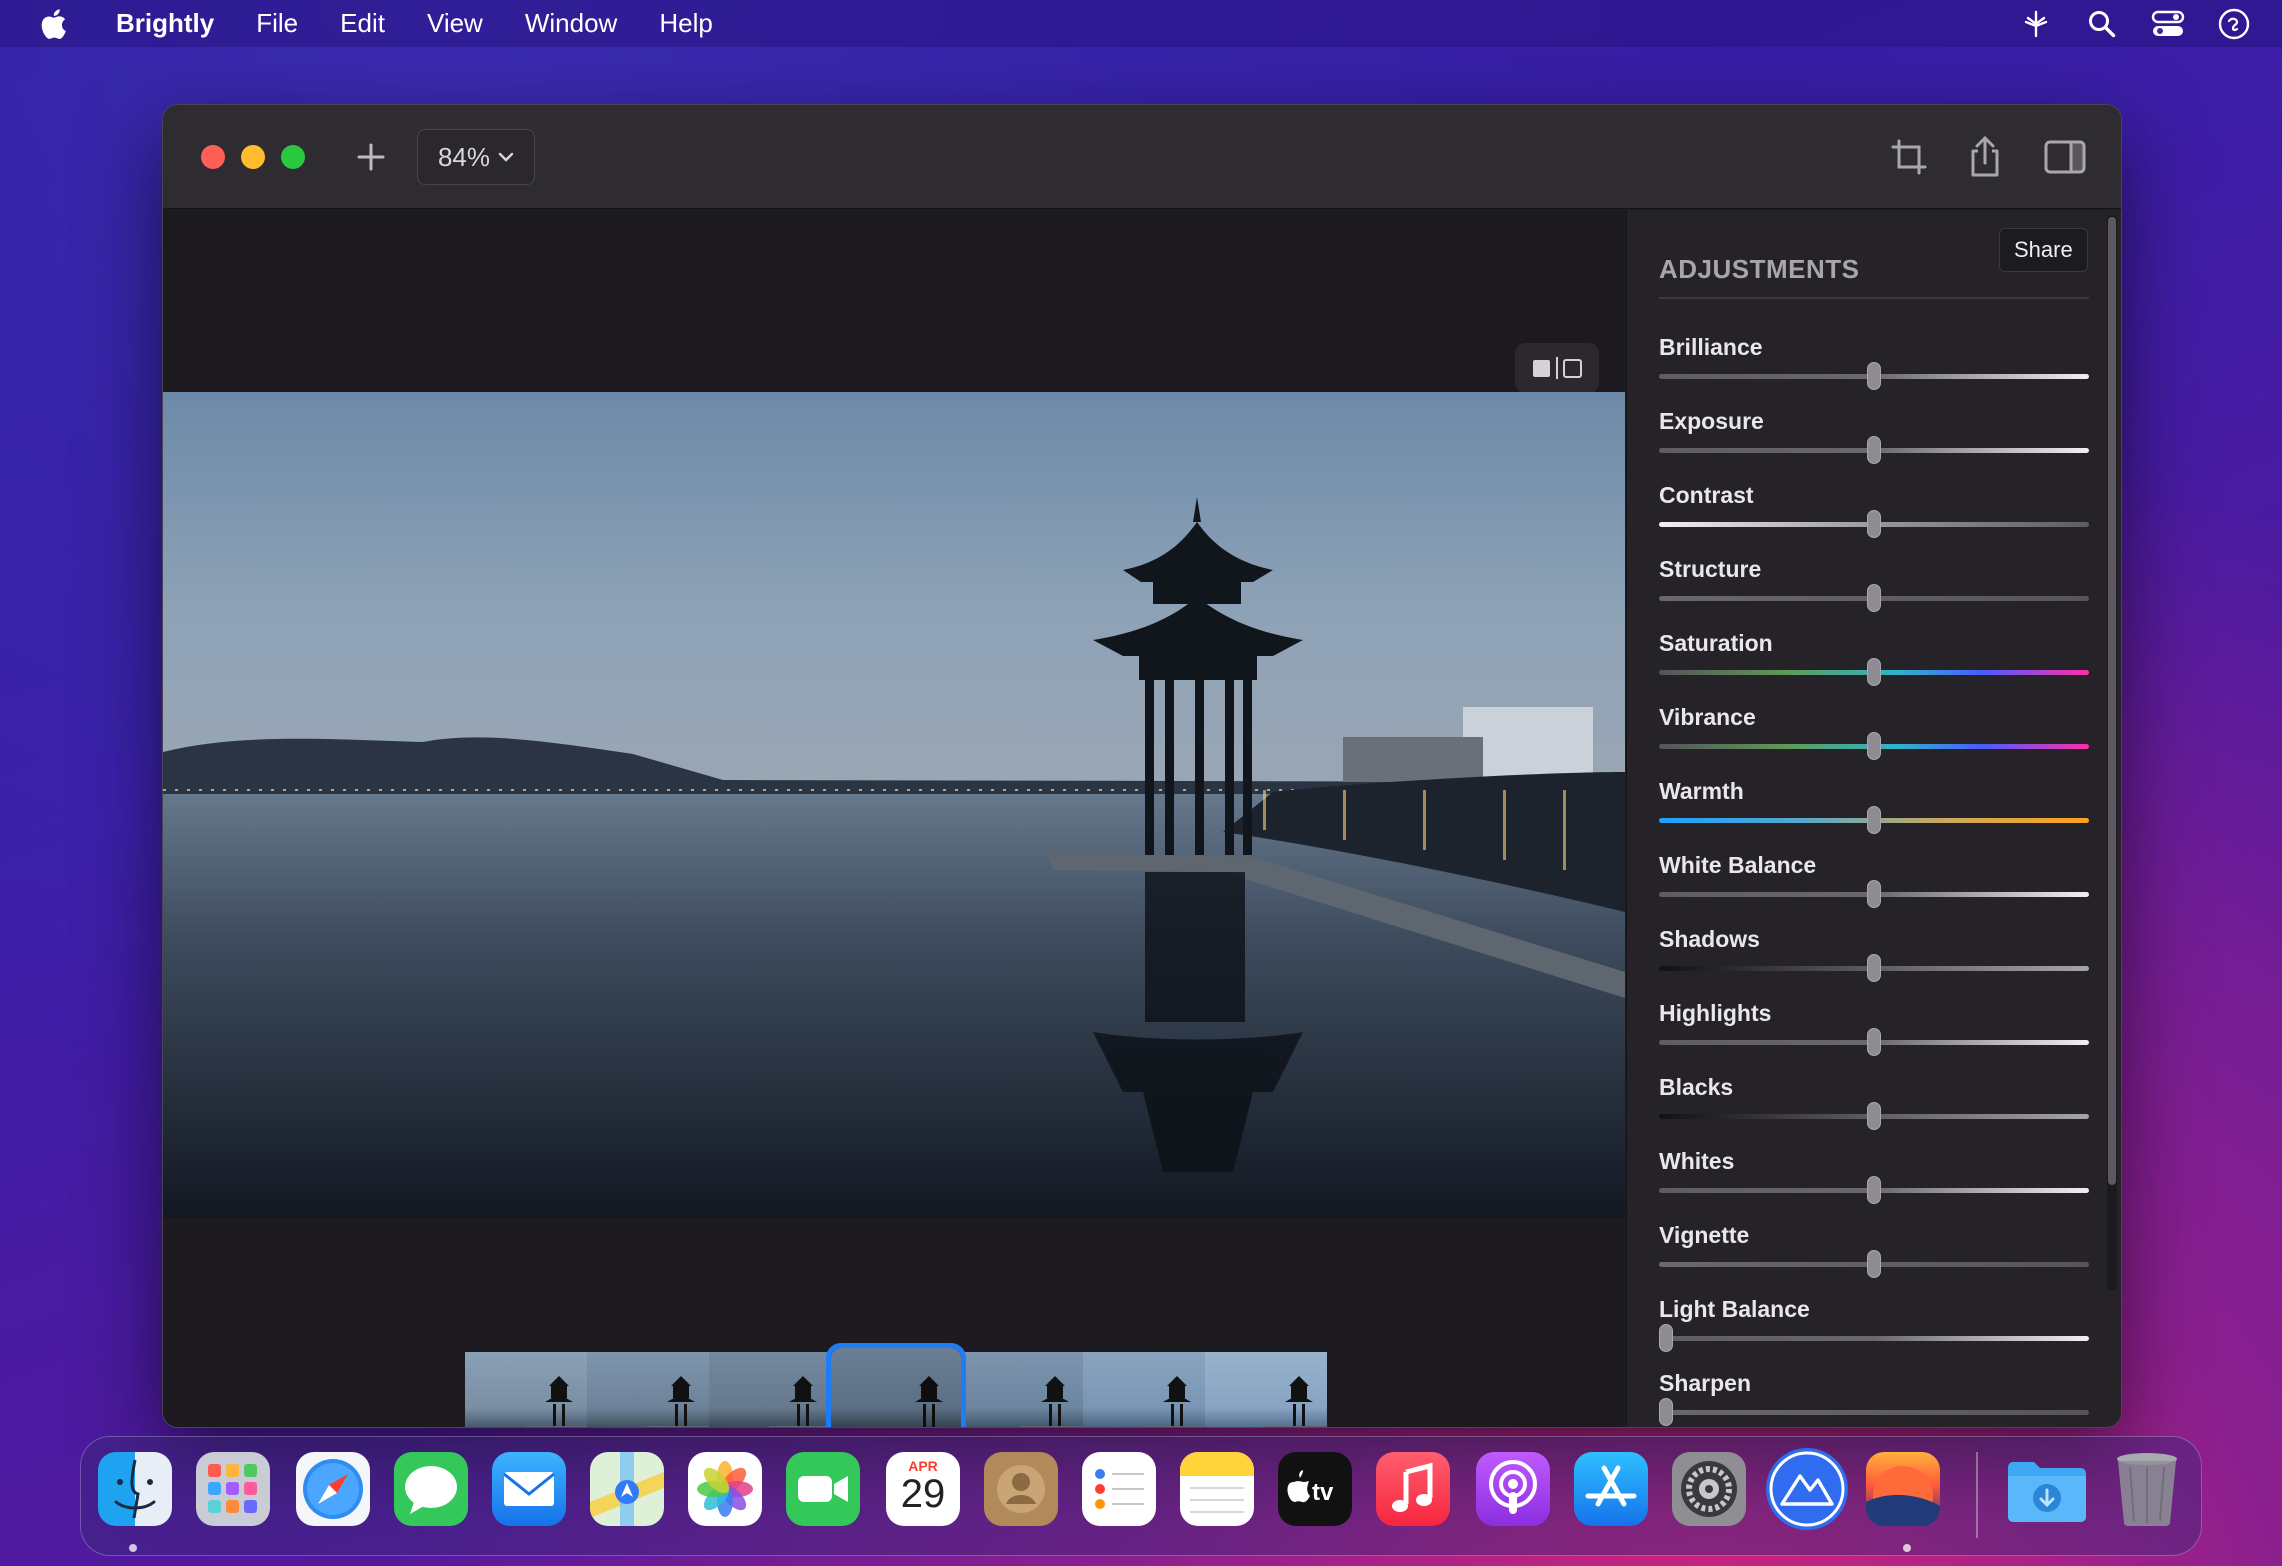 Image resolution: width=2282 pixels, height=1566 pixels. I want to click on reminders-icon, so click(1119, 1489).